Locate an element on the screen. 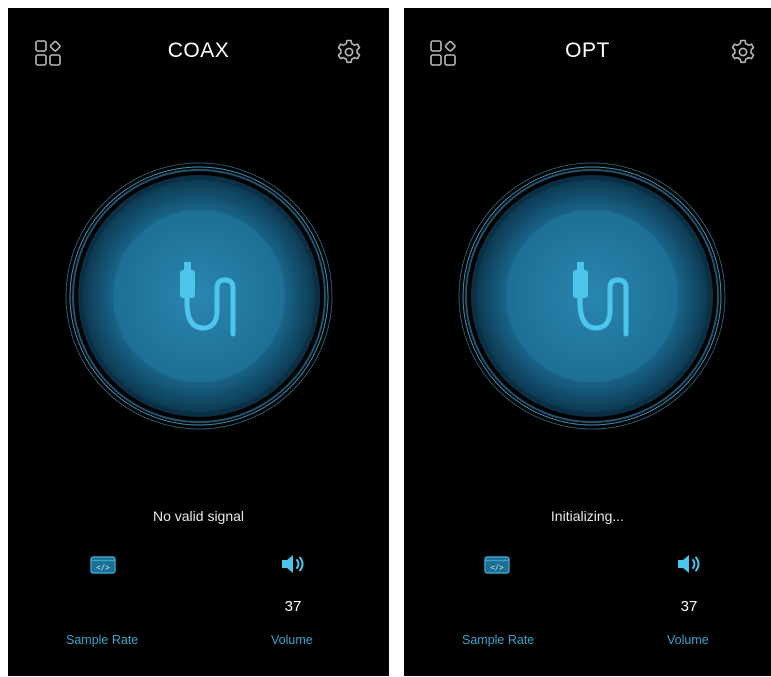  top-bar: COAX is located at coordinates (198, 54).